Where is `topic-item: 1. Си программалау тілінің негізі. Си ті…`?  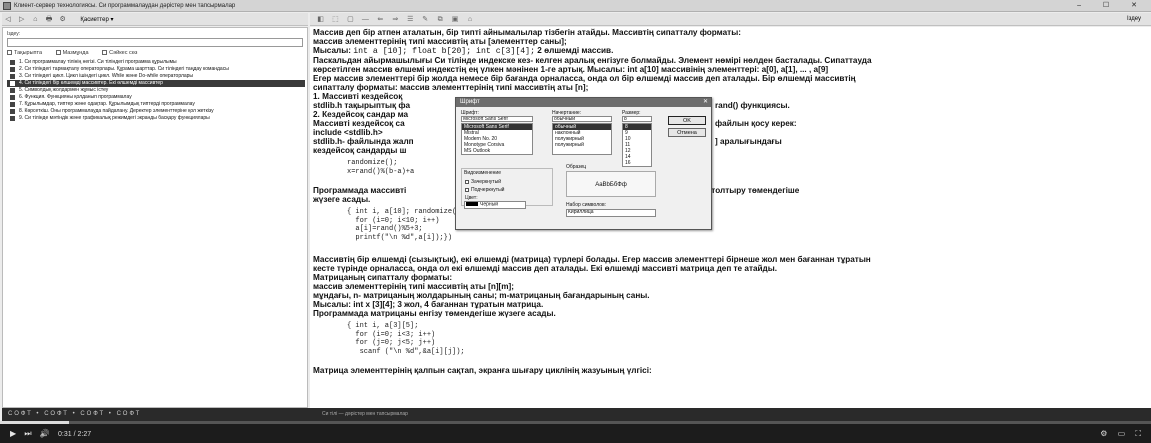 topic-item: 1. Си программалау тілінің негізі. Си ті… is located at coordinates (156, 62).